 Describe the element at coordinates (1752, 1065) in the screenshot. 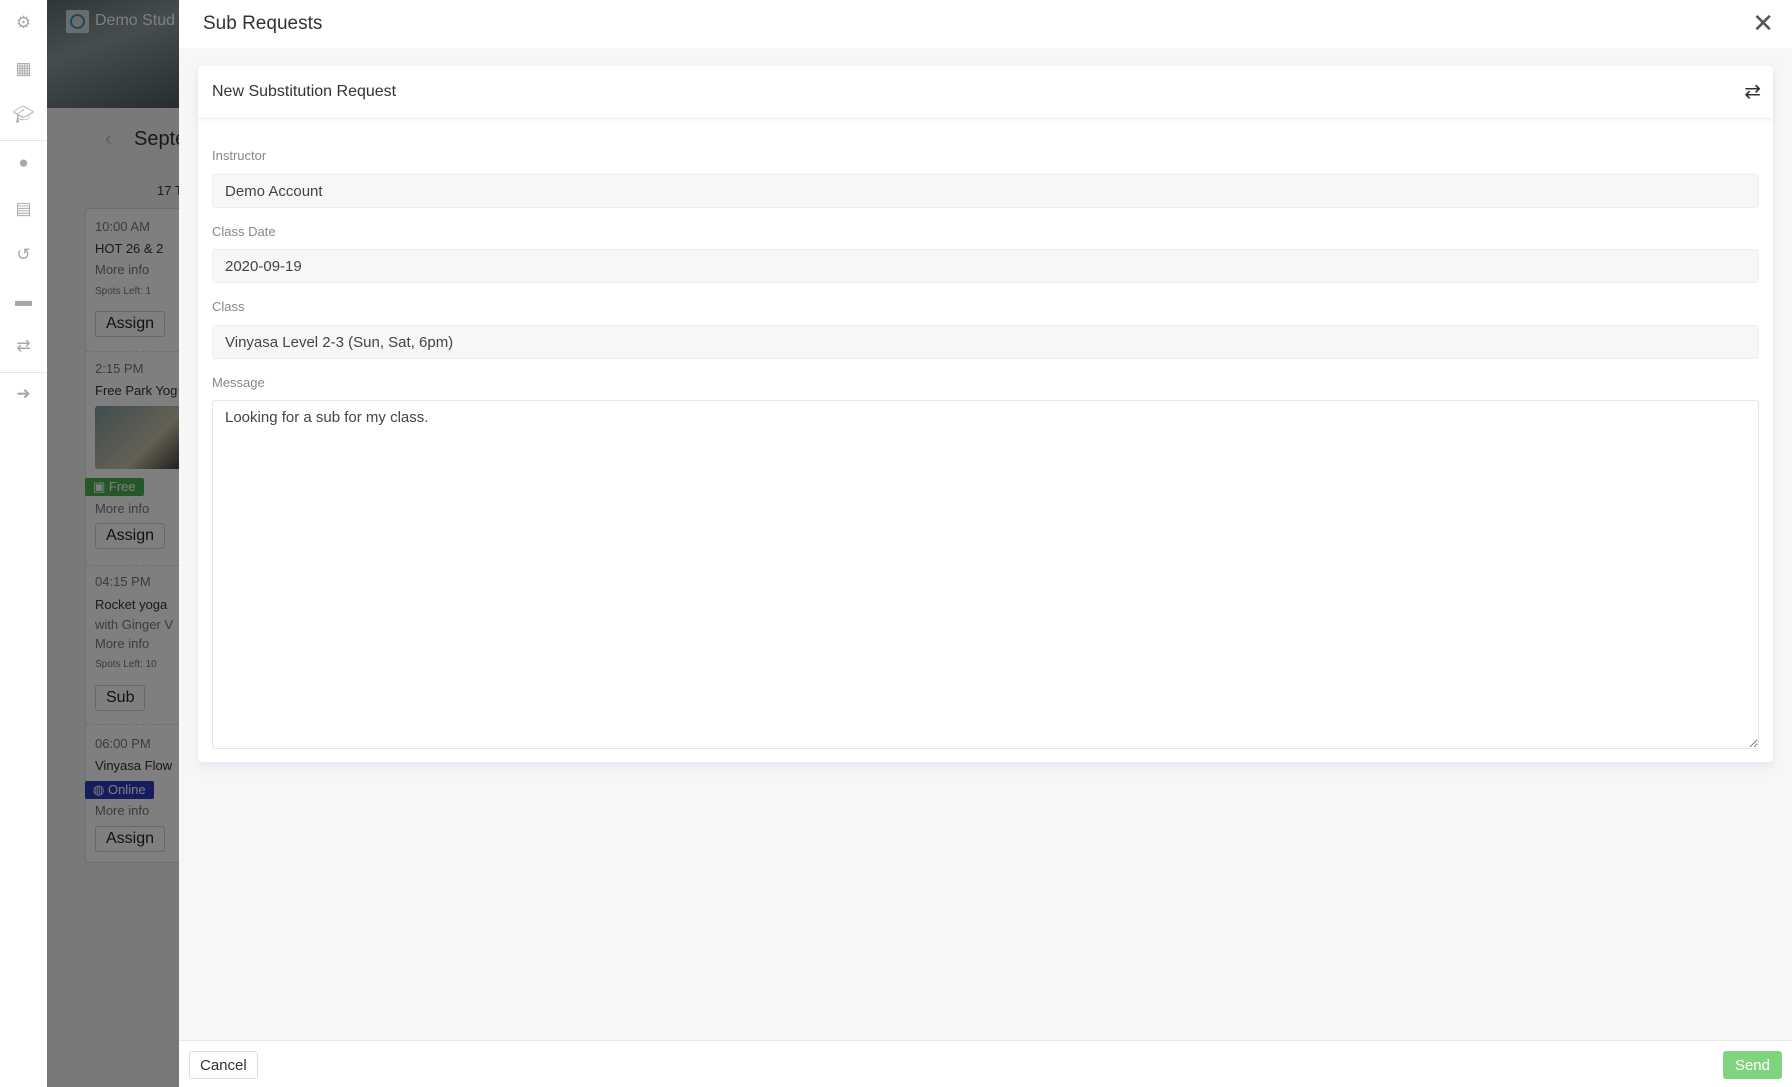

I see `send-button: Send` at that location.